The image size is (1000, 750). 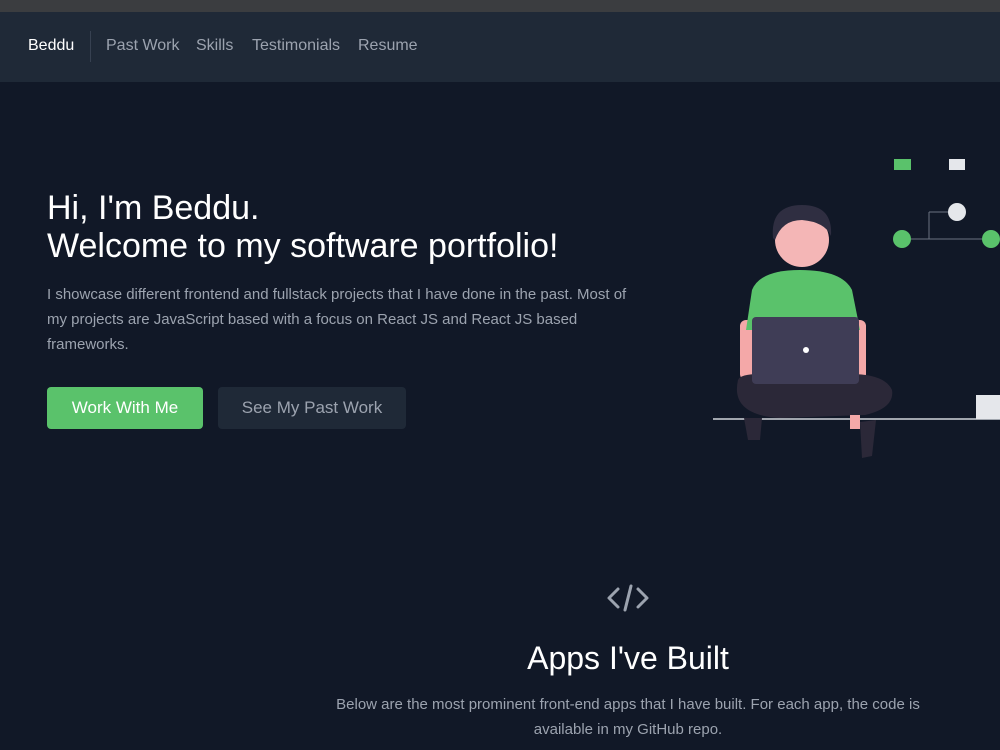 What do you see at coordinates (143, 46) in the screenshot?
I see `nav-link-past-work: Past Work` at bounding box center [143, 46].